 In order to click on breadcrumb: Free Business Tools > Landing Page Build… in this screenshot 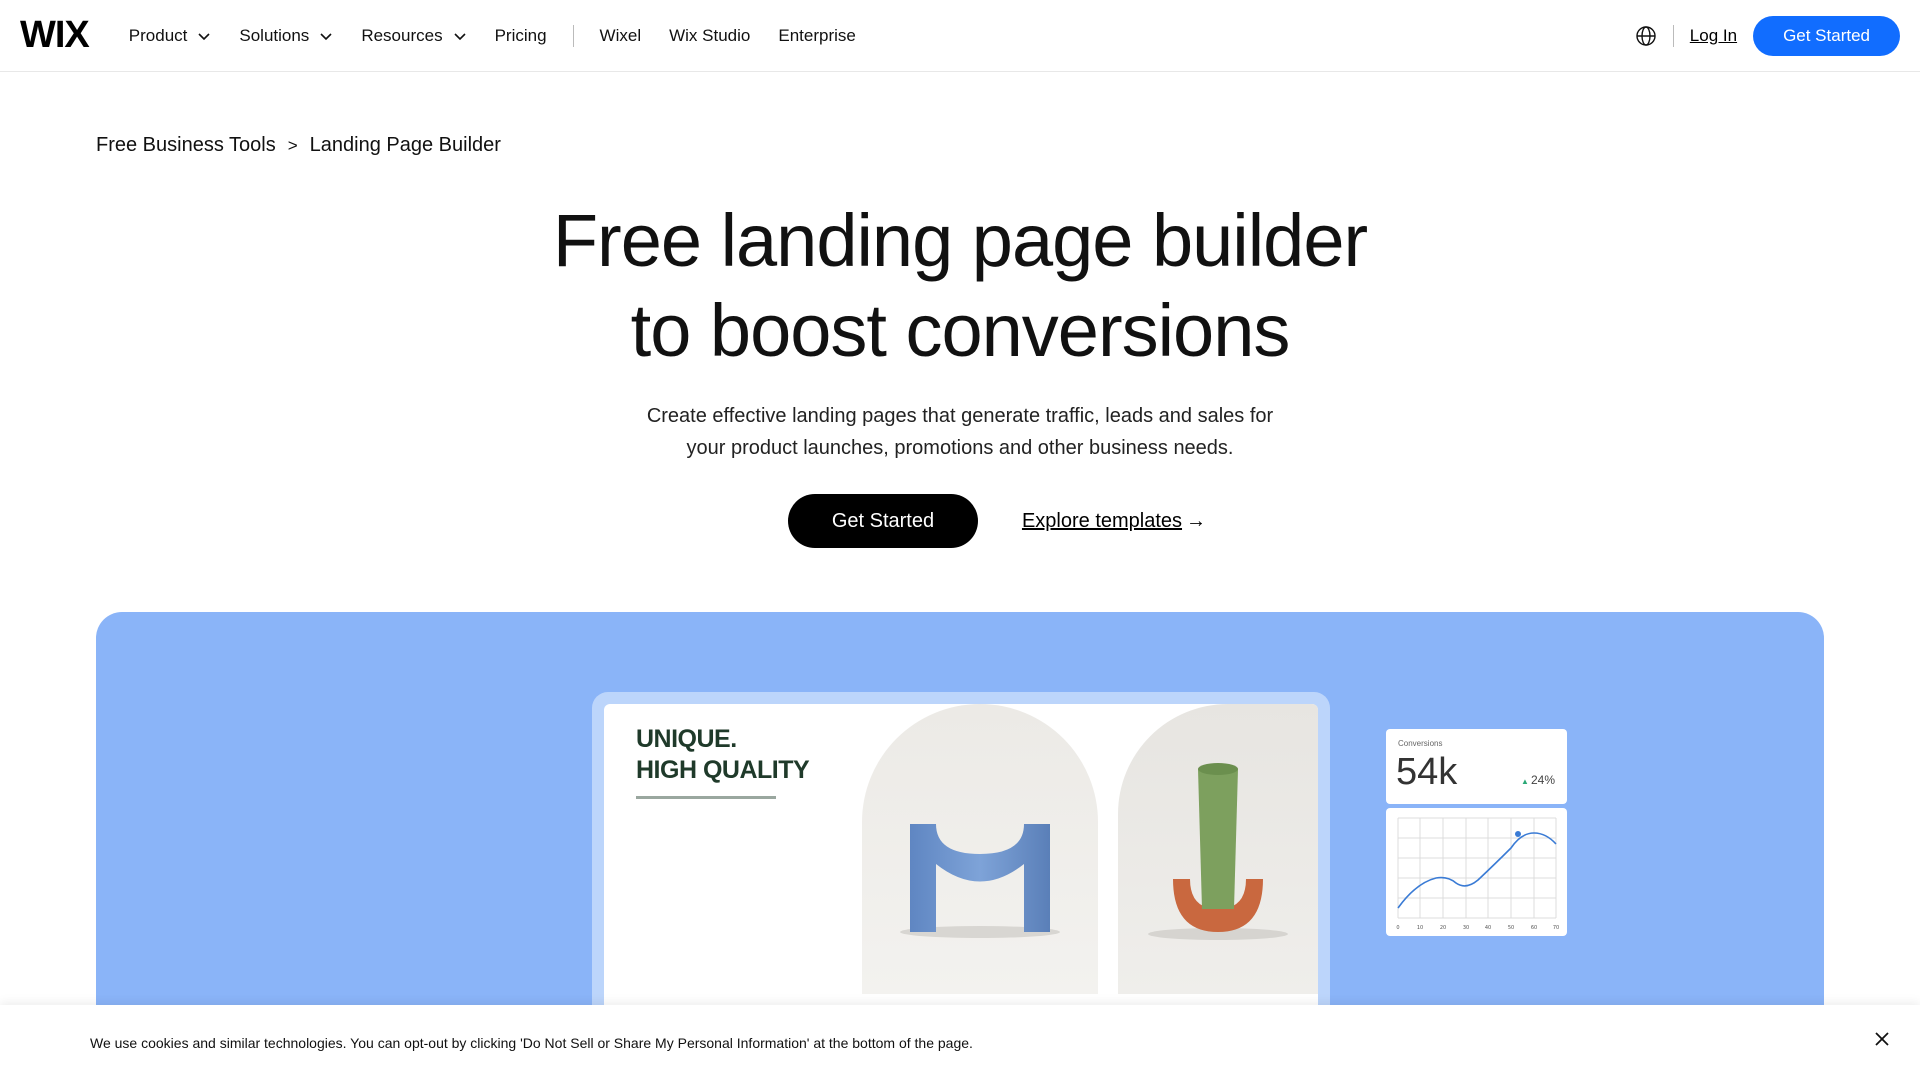, I will do `click(298, 145)`.